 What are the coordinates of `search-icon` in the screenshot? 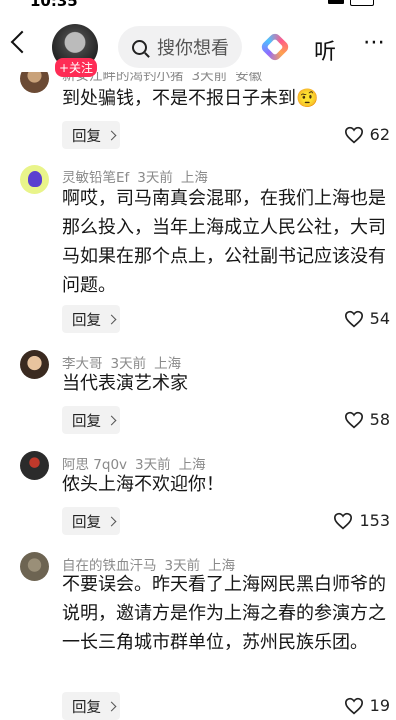 It's located at (139, 47).